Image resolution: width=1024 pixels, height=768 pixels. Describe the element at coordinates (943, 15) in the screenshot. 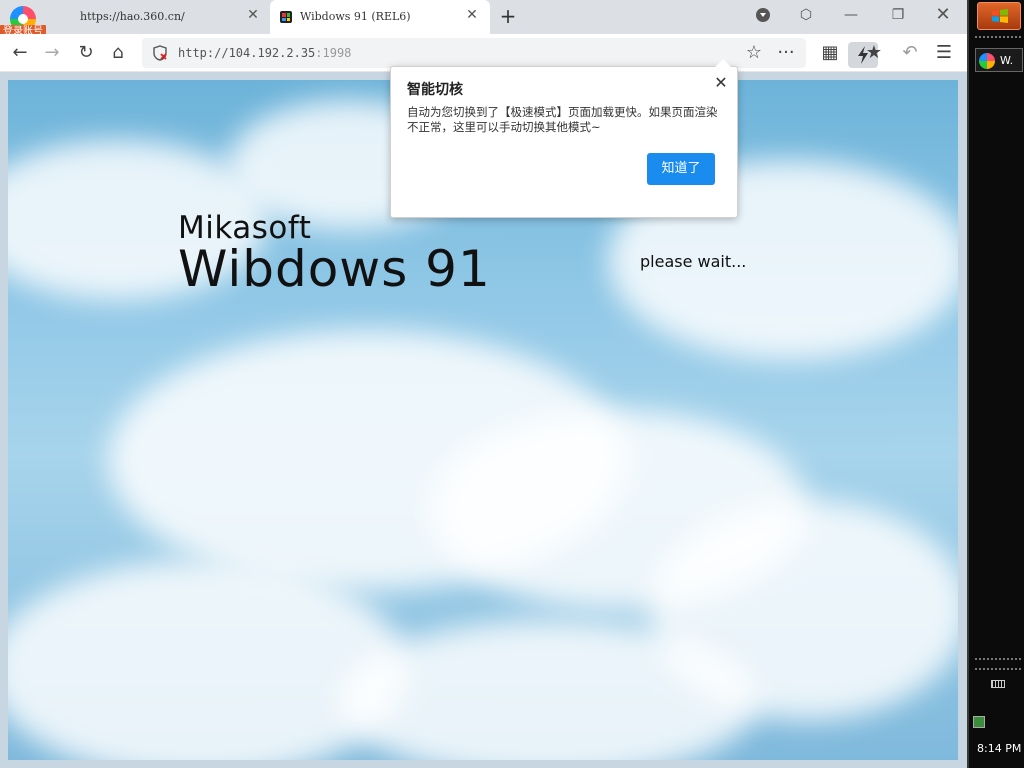

I see `close-window-button: ✕` at that location.